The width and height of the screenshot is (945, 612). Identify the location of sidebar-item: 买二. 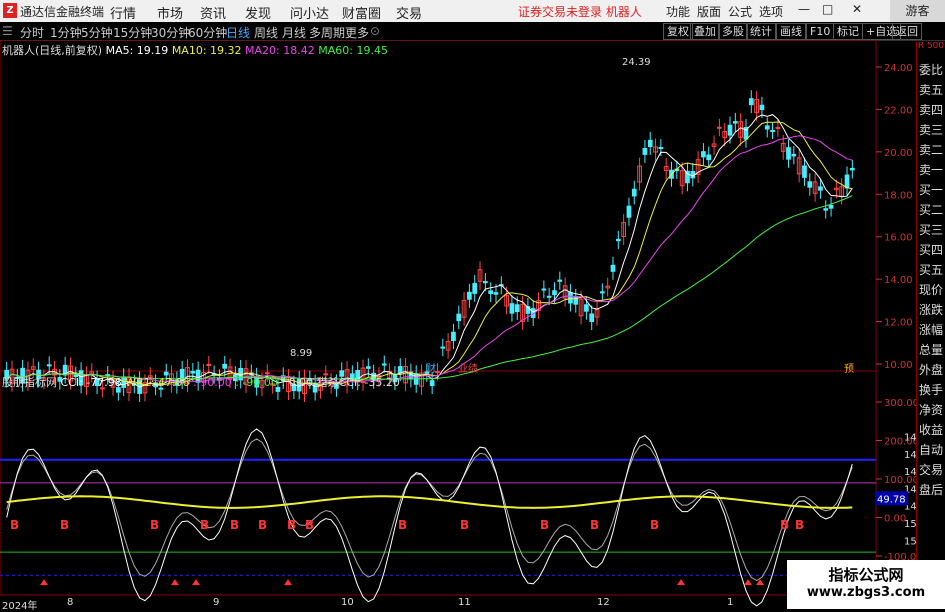
(931, 210).